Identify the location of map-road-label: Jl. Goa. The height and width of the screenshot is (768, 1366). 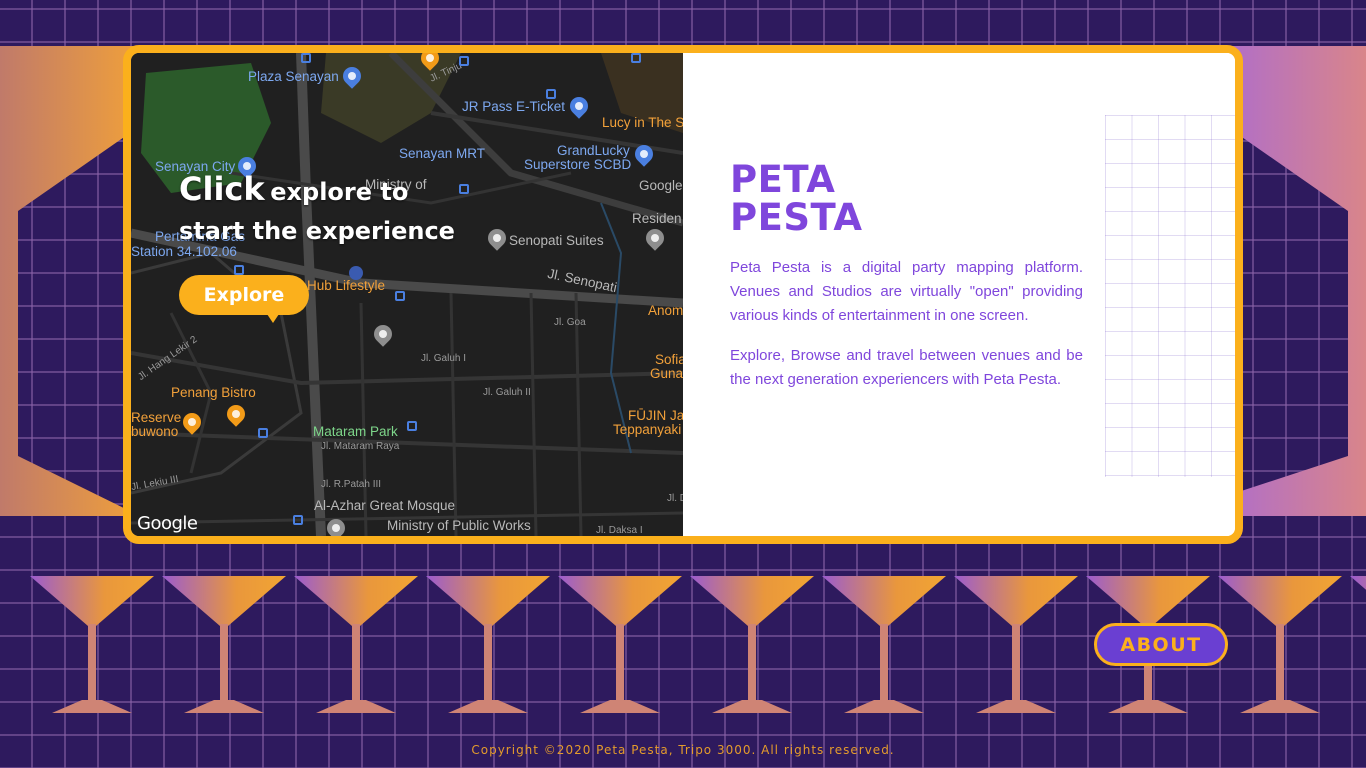
(570, 322).